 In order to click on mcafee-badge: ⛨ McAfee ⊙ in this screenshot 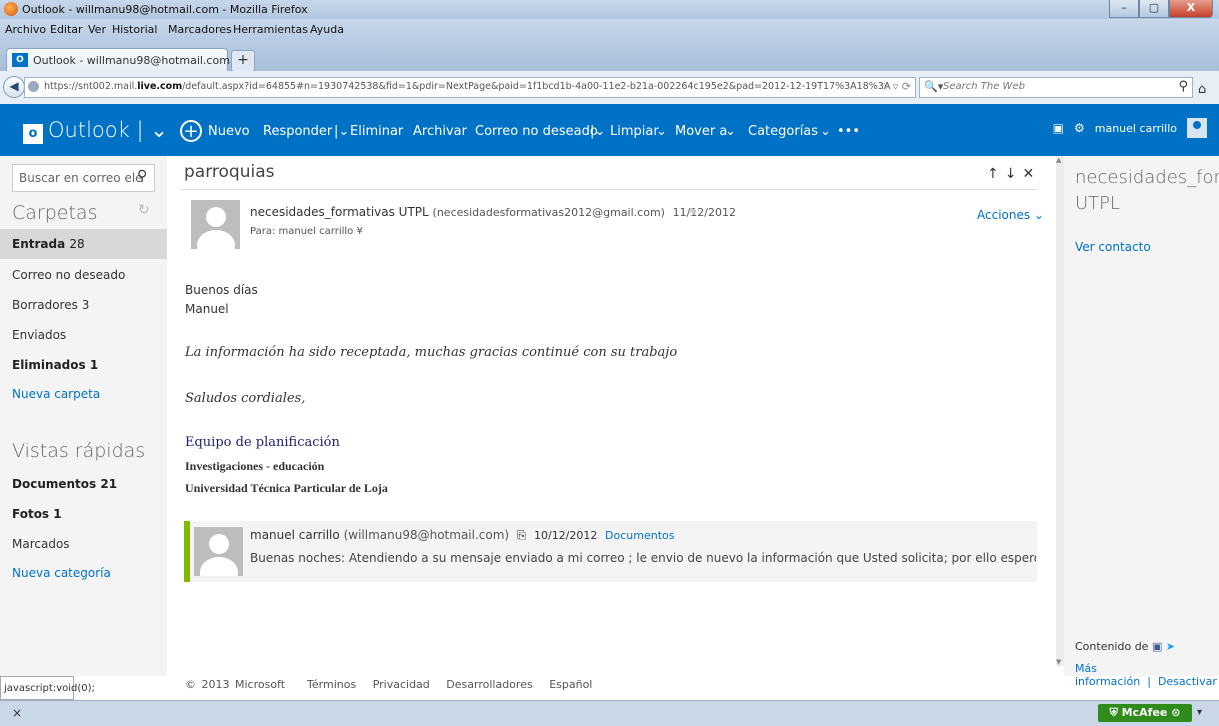, I will do `click(1145, 713)`.